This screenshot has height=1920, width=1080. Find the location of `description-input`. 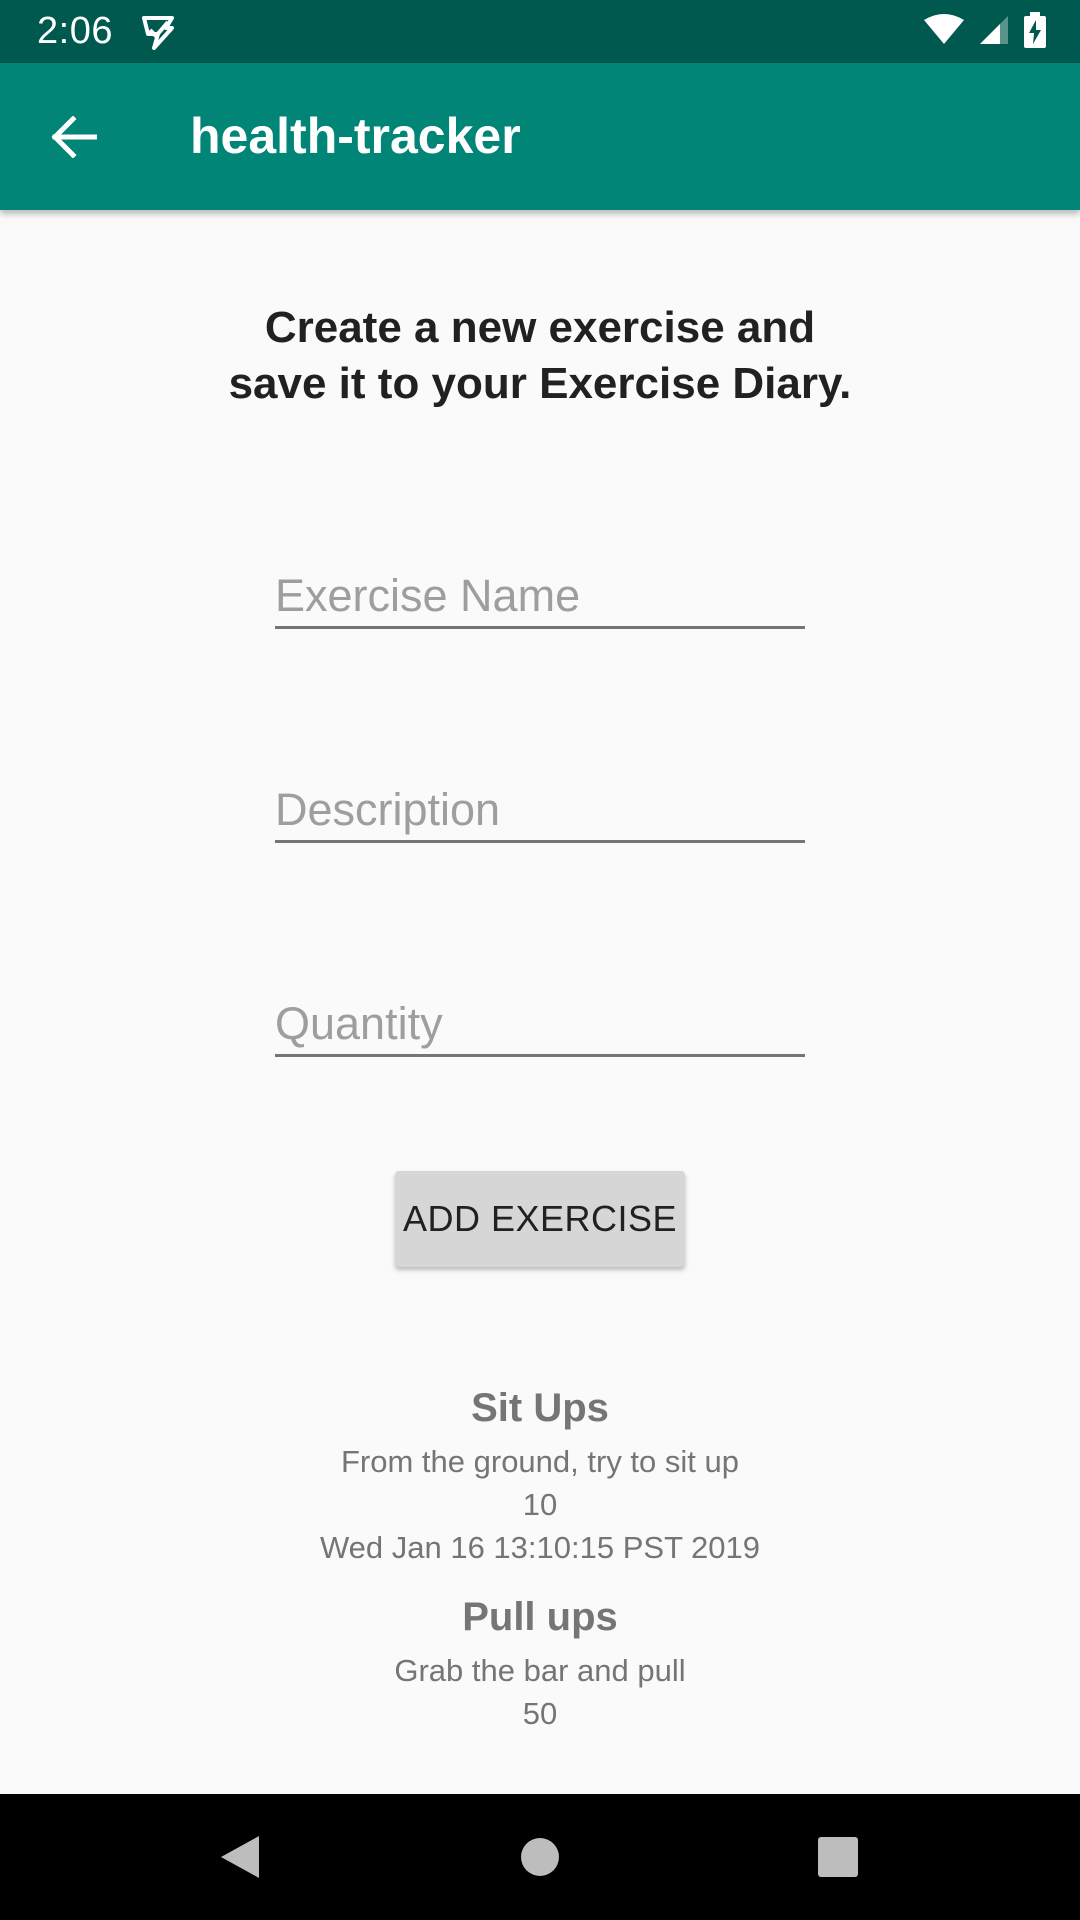

description-input is located at coordinates (540, 811).